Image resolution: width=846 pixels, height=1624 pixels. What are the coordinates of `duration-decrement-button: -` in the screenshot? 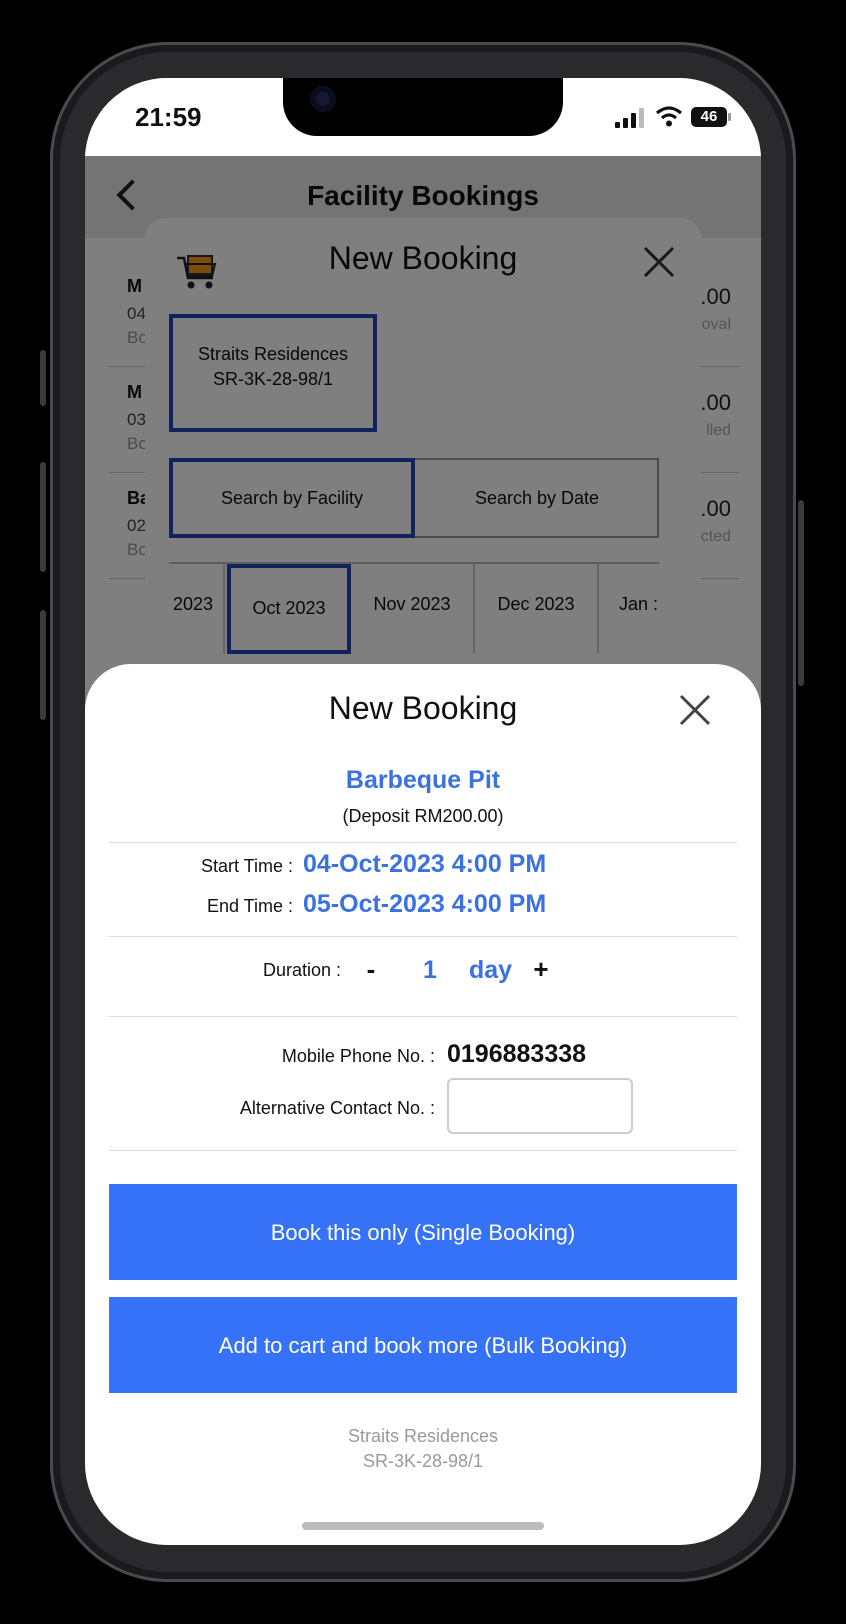 It's located at (371, 969).